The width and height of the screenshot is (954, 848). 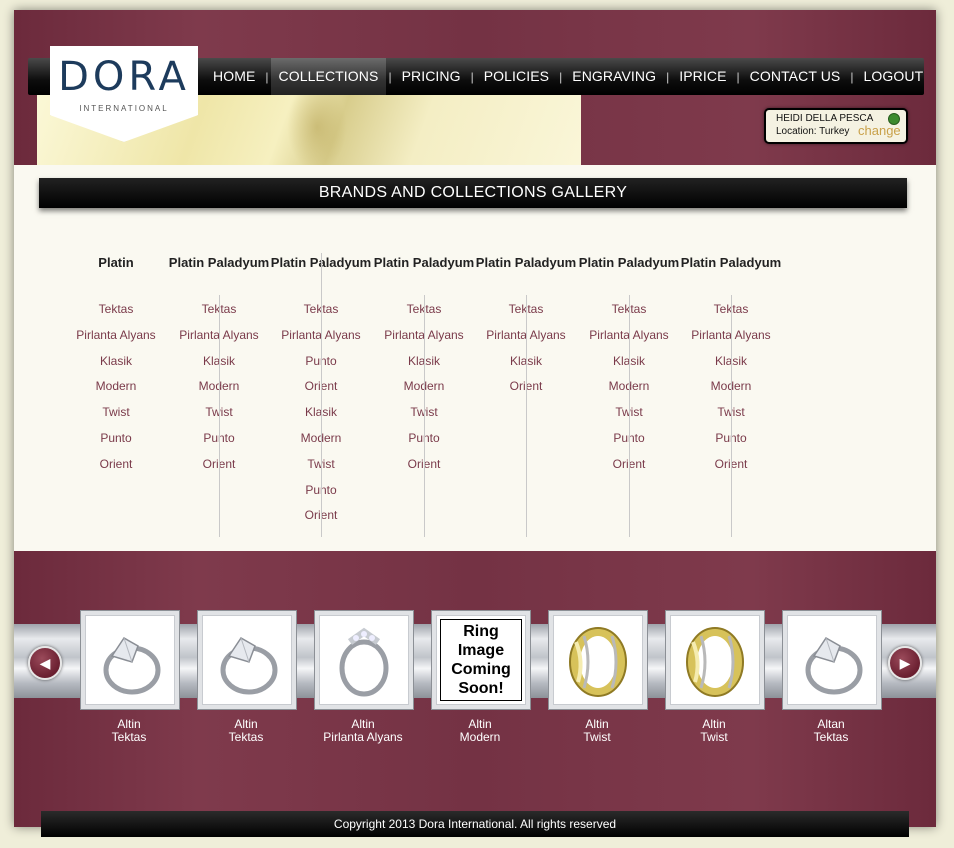 I want to click on collection-link: Modern, so click(x=116, y=387).